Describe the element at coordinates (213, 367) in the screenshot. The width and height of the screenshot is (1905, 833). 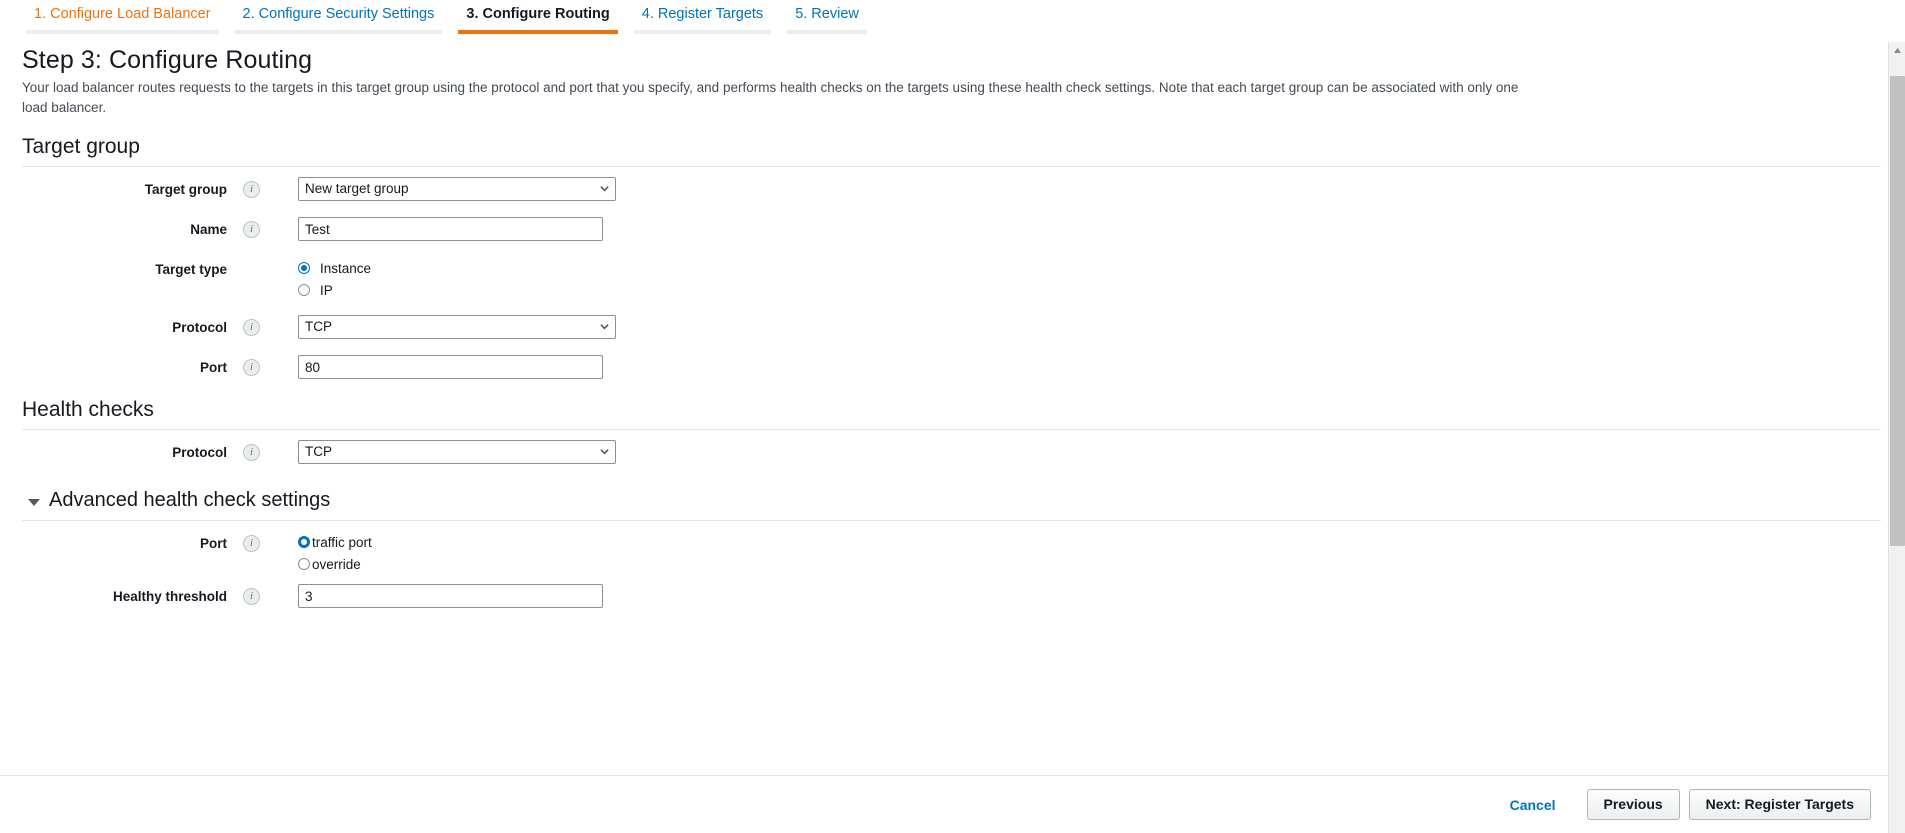
I see `label-port: Port` at that location.